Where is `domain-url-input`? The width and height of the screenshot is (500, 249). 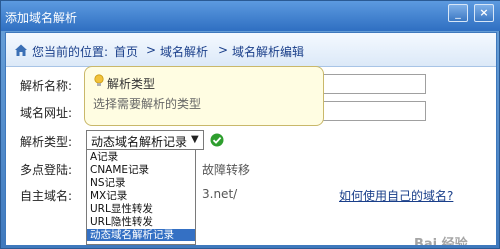 domain-url-input is located at coordinates (373, 111).